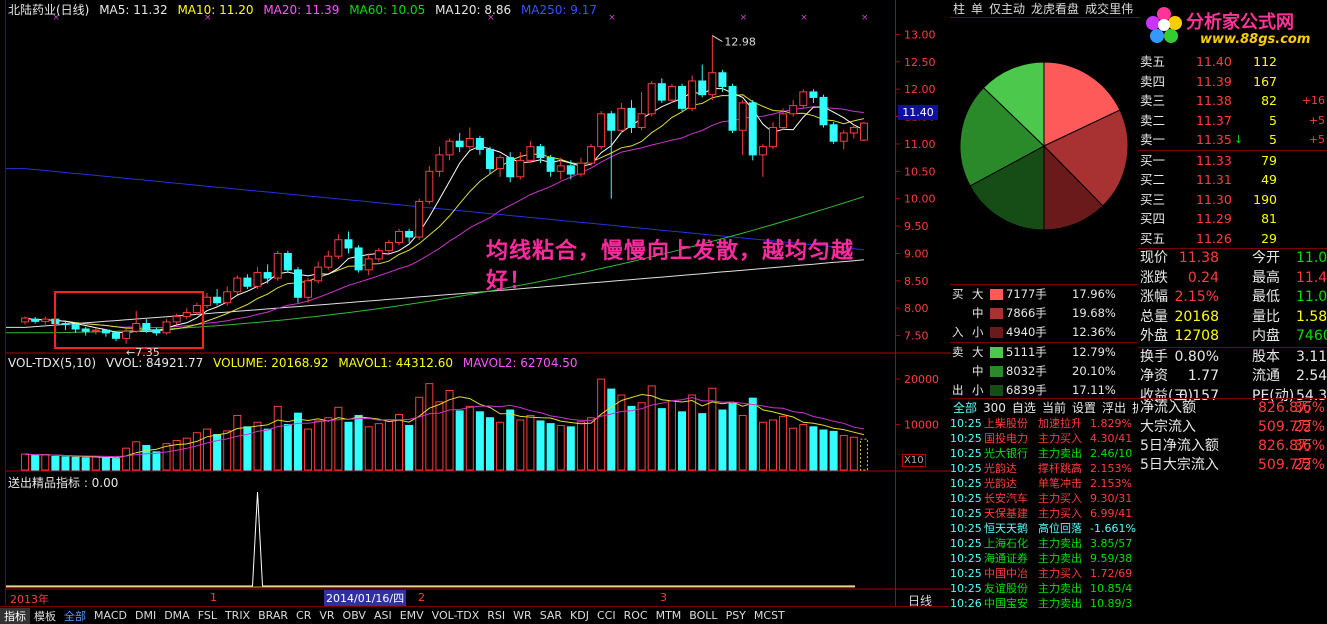 Image resolution: width=1327 pixels, height=624 pixels. Describe the element at coordinates (1044, 543) in the screenshot. I see `stream-row: 10:25 上海石化 主力卖出 3.85/57` at that location.